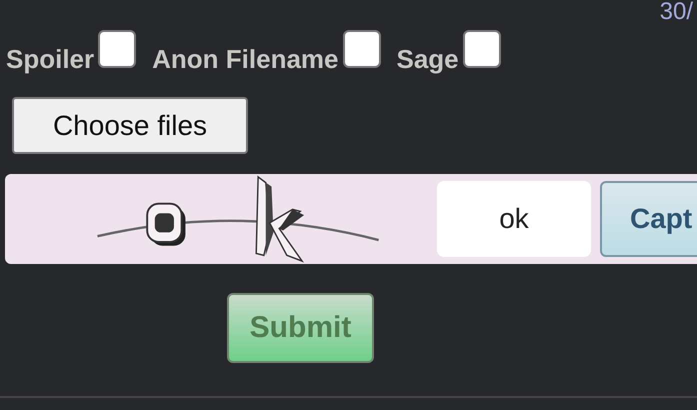 The width and height of the screenshot is (697, 410). Describe the element at coordinates (50, 59) in the screenshot. I see `option-label: Spoiler` at that location.